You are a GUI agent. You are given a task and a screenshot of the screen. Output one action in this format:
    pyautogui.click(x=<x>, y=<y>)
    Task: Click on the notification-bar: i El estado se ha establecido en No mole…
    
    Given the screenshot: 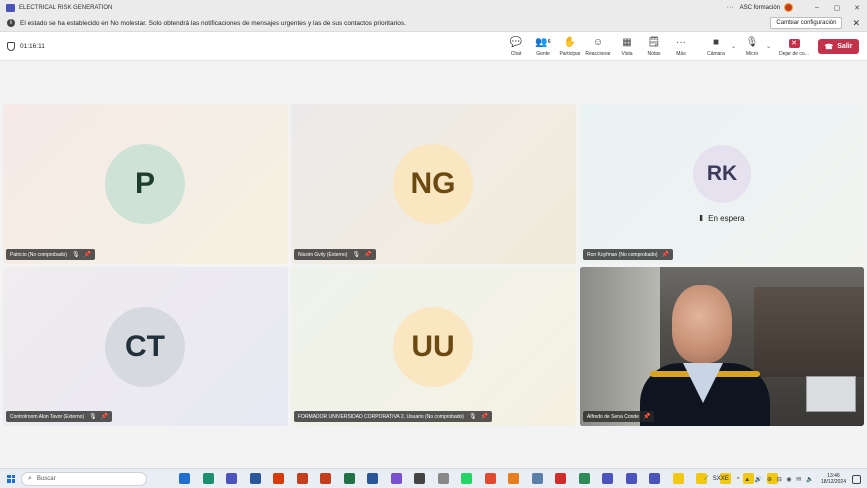 What is the action you would take?
    pyautogui.click(x=433, y=23)
    